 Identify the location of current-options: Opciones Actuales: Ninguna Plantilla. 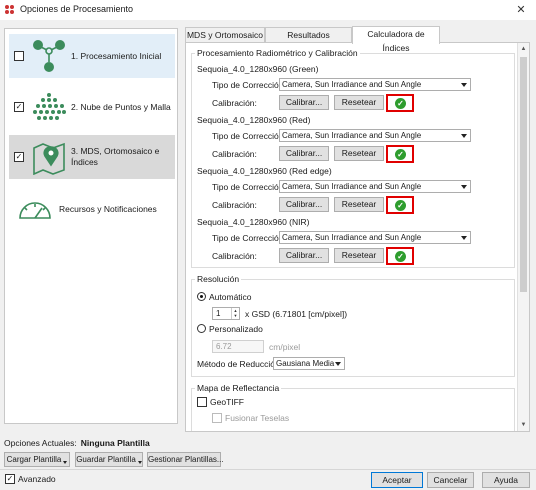
(77, 443).